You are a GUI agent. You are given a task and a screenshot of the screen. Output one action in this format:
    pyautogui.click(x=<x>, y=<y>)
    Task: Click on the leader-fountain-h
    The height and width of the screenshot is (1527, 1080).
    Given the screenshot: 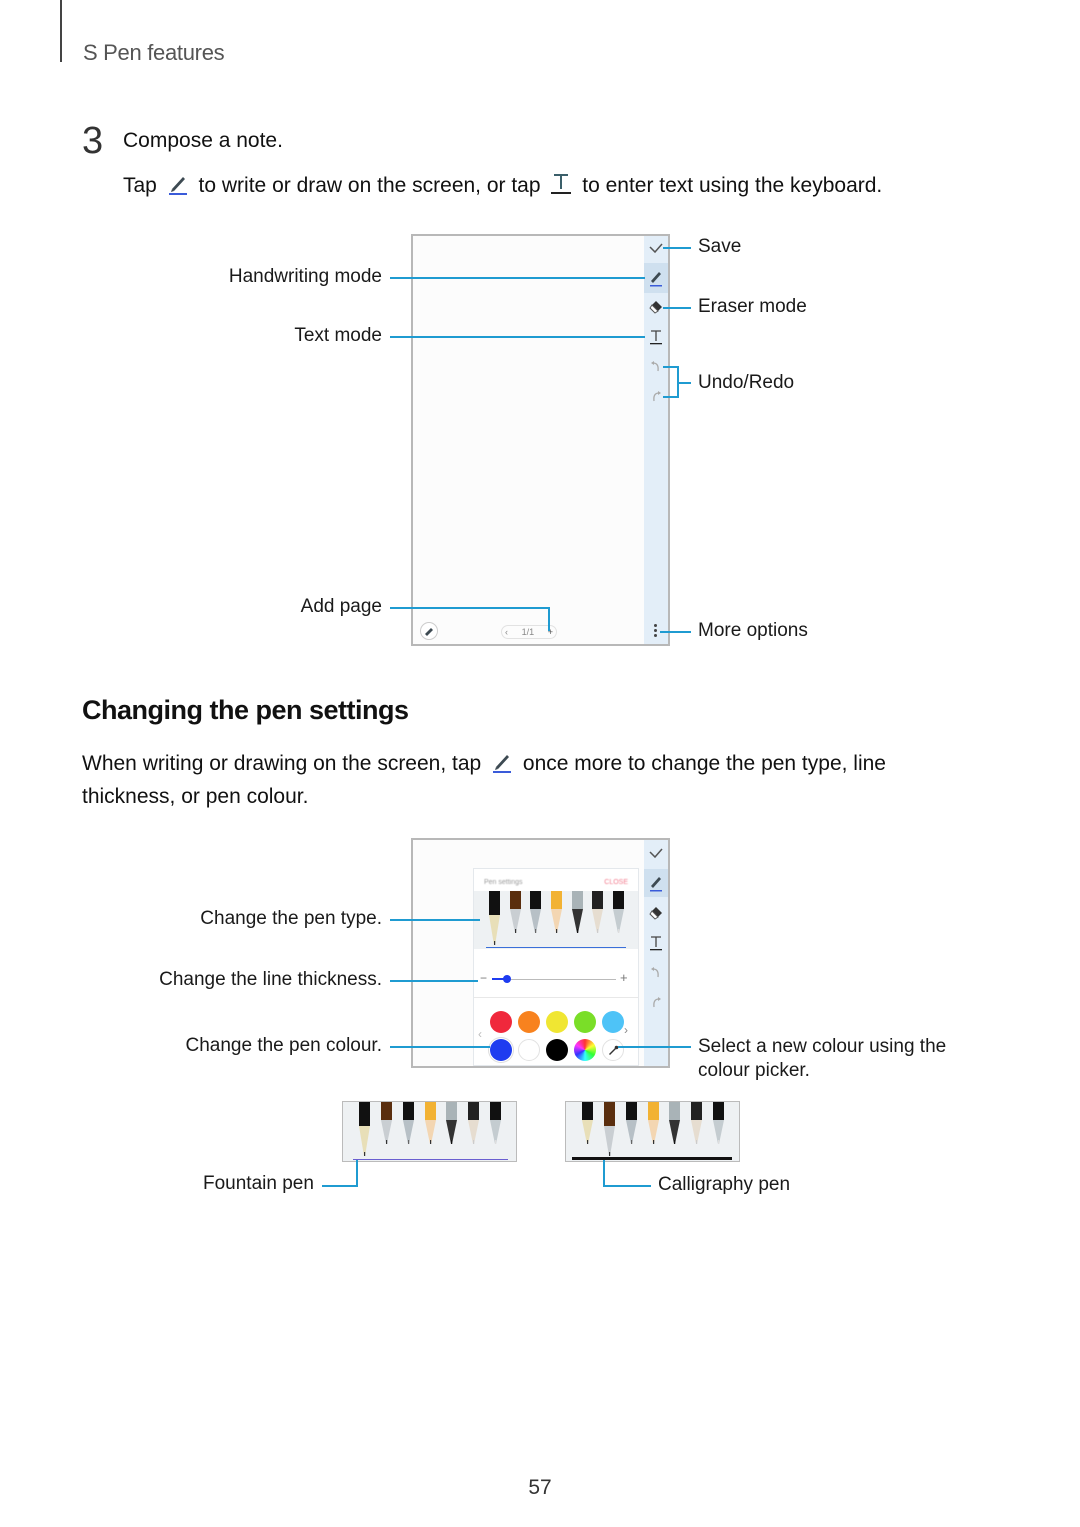 What is the action you would take?
    pyautogui.click(x=340, y=1186)
    